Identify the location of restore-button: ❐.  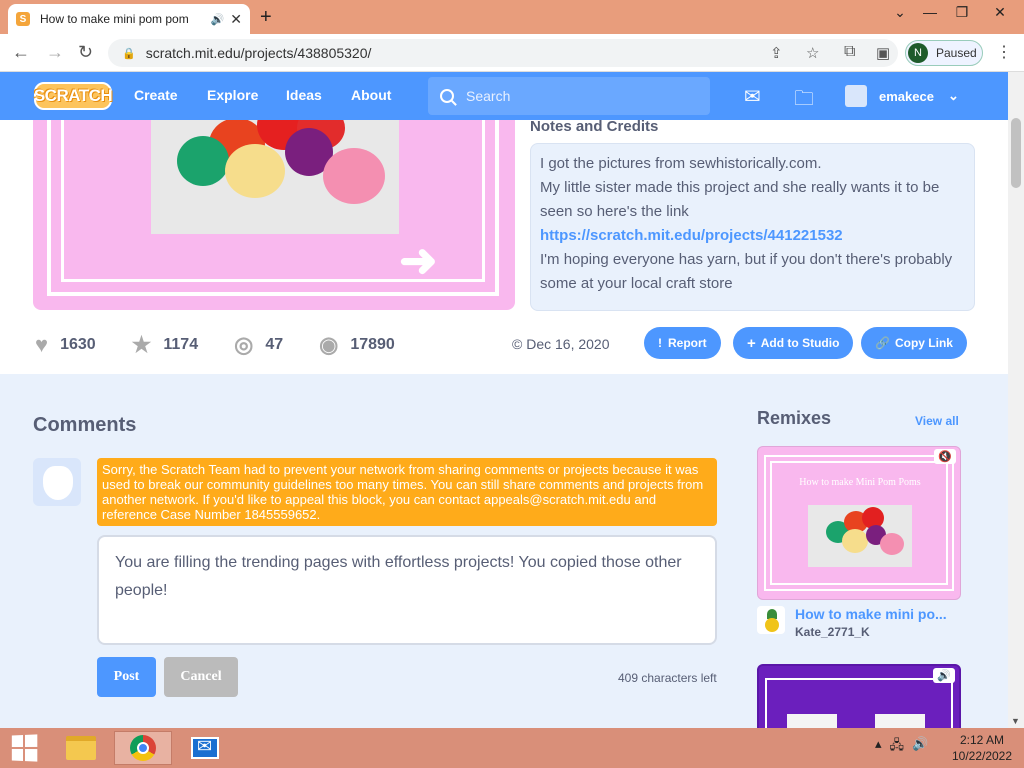
(962, 12).